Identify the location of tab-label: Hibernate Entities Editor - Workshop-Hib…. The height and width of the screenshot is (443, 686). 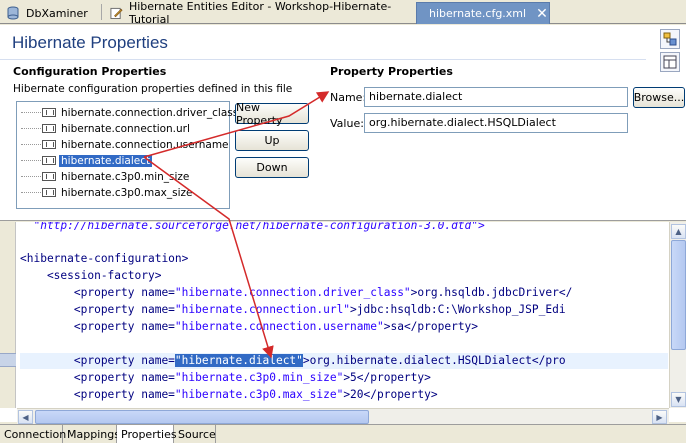
(260, 13).